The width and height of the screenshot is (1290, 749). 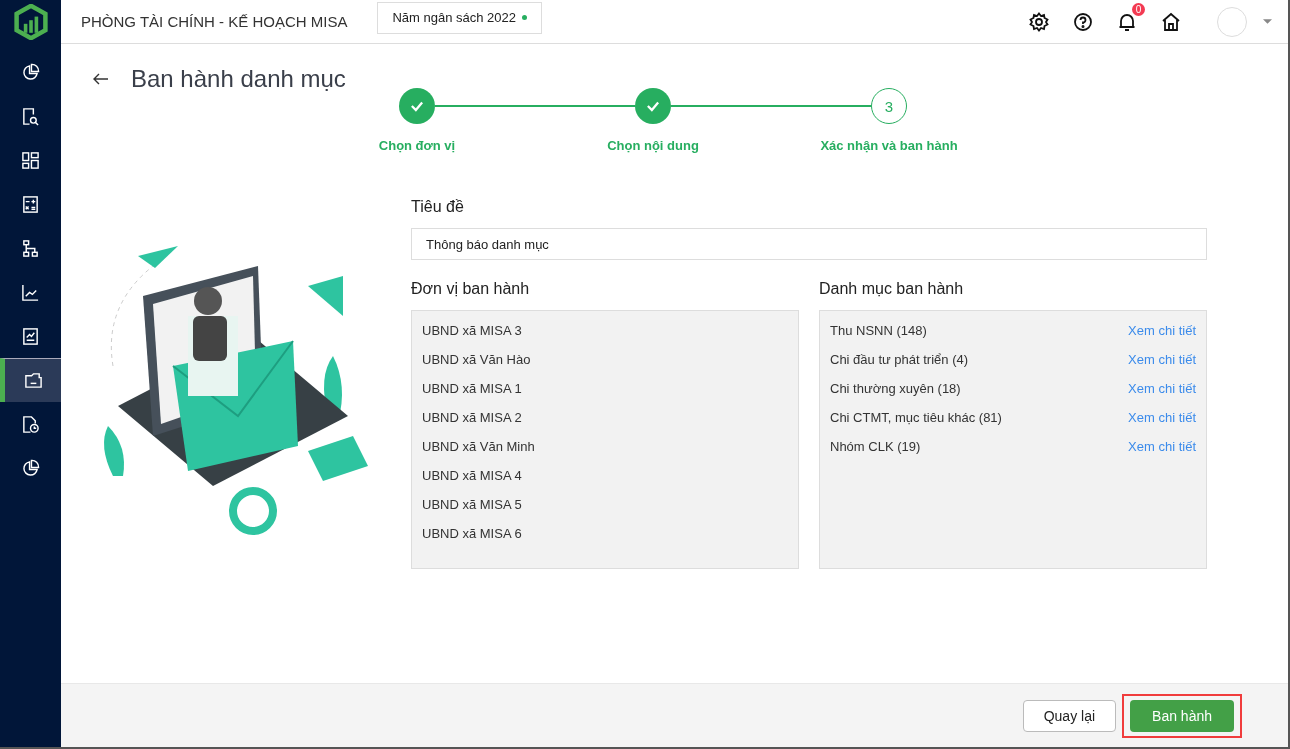 What do you see at coordinates (30, 116) in the screenshot?
I see `document-search-icon` at bounding box center [30, 116].